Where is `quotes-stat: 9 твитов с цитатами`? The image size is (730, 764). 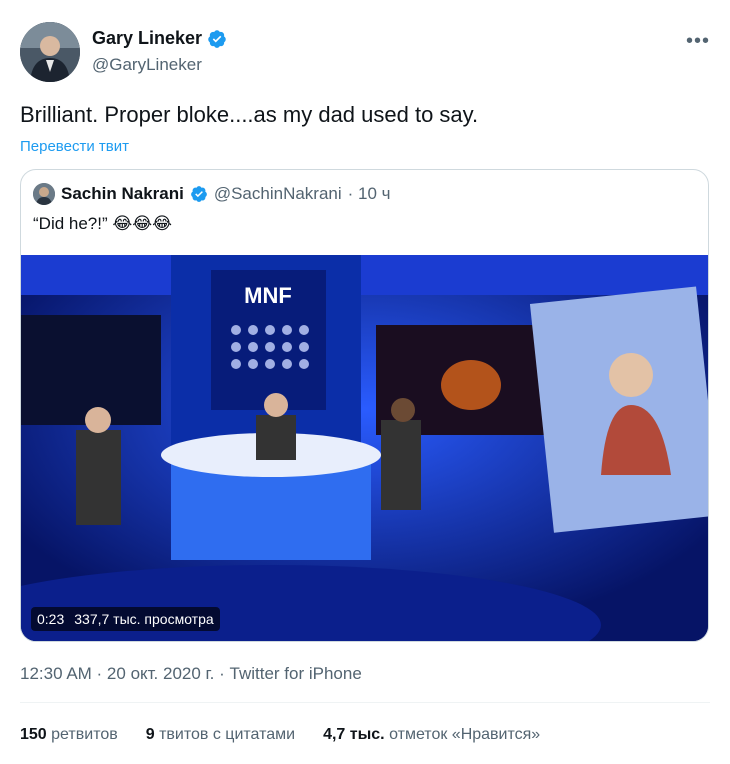 quotes-stat: 9 твитов с цитатами is located at coordinates (220, 735).